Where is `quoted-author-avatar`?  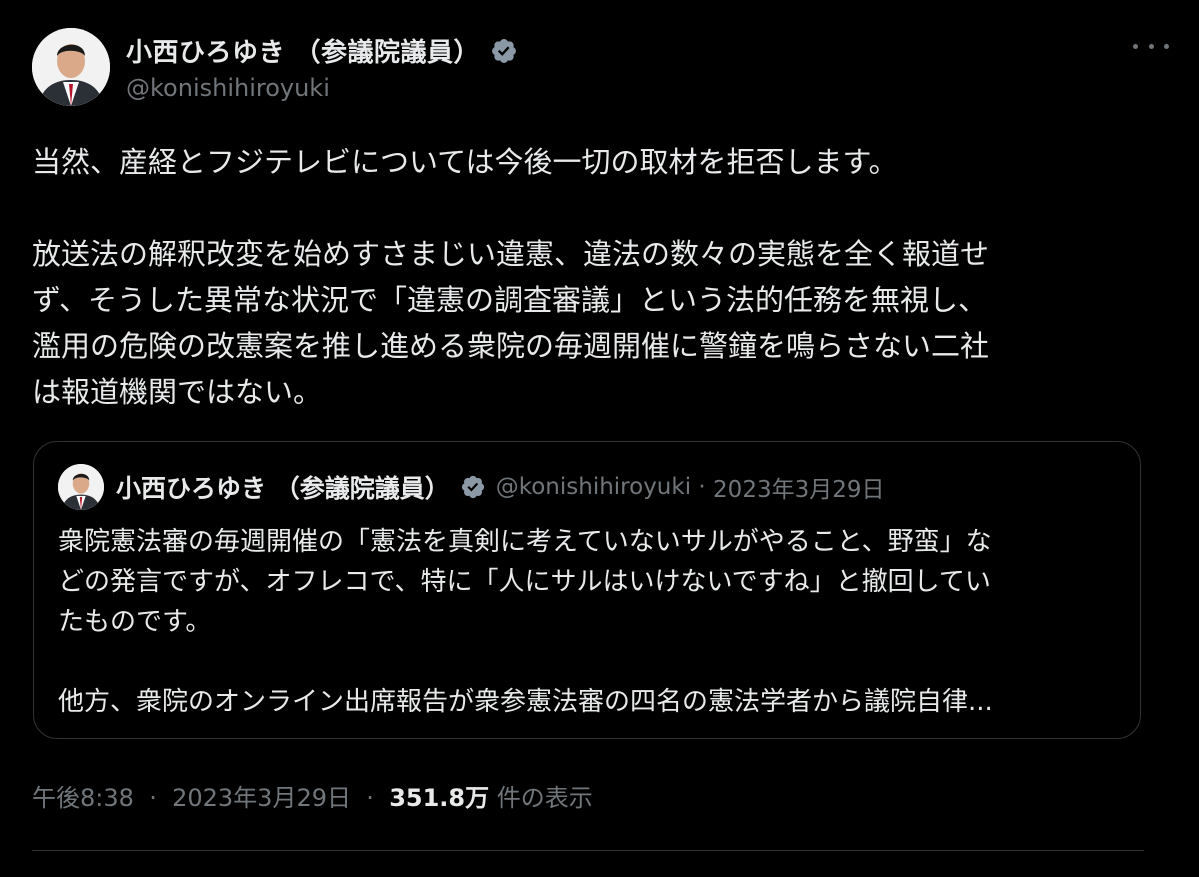 quoted-author-avatar is located at coordinates (81, 487).